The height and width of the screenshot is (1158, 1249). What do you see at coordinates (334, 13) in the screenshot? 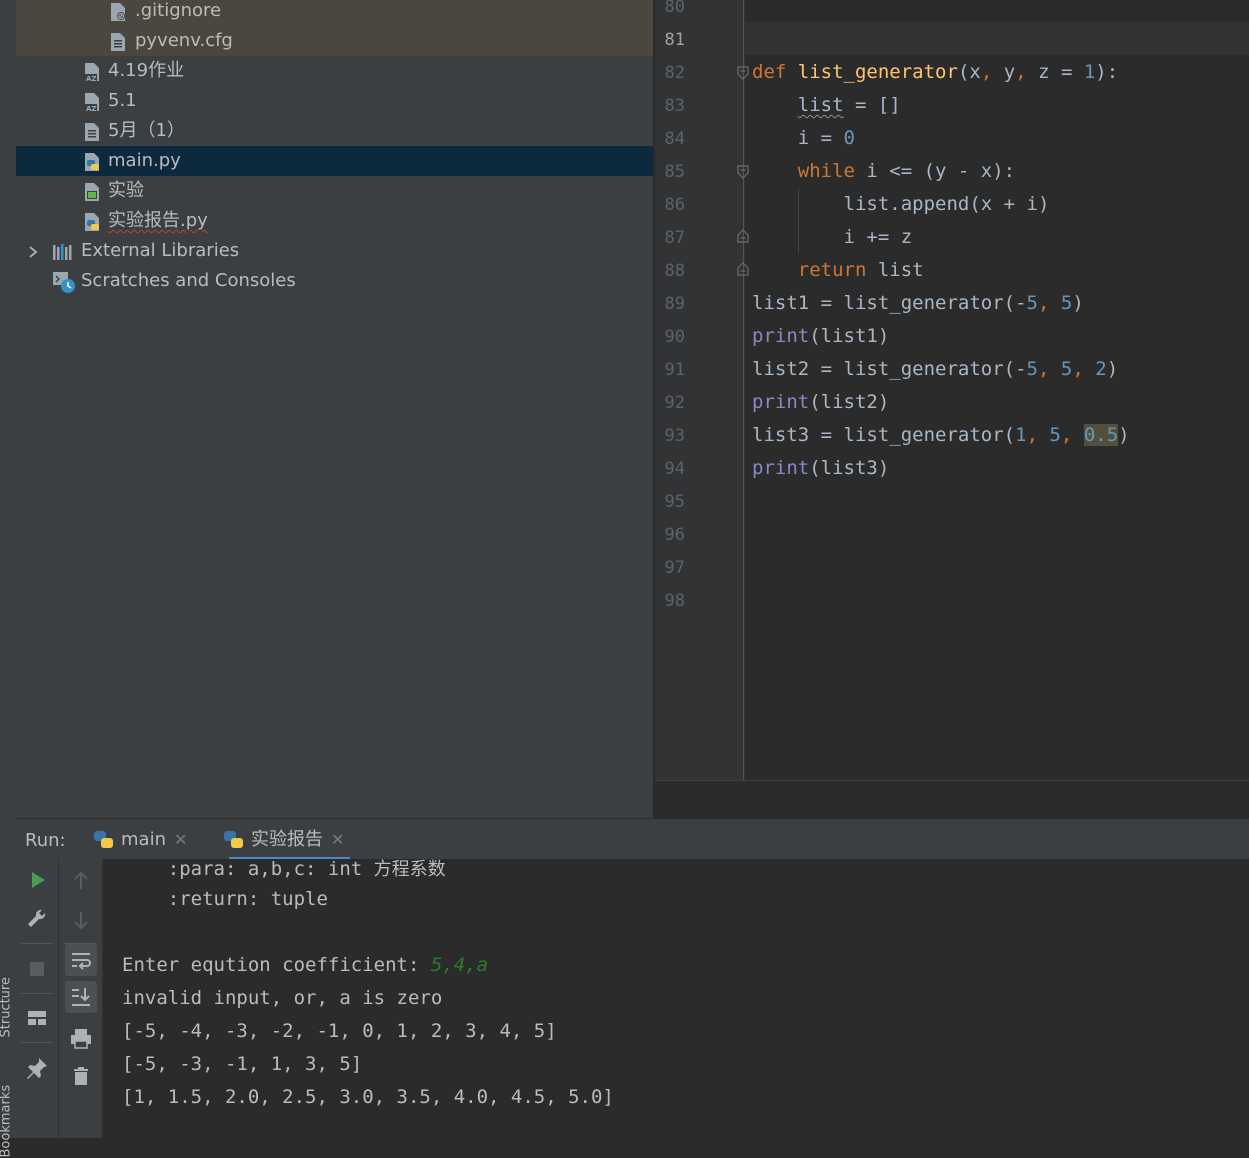
I see `tree-item-gitignore: .gitignore` at bounding box center [334, 13].